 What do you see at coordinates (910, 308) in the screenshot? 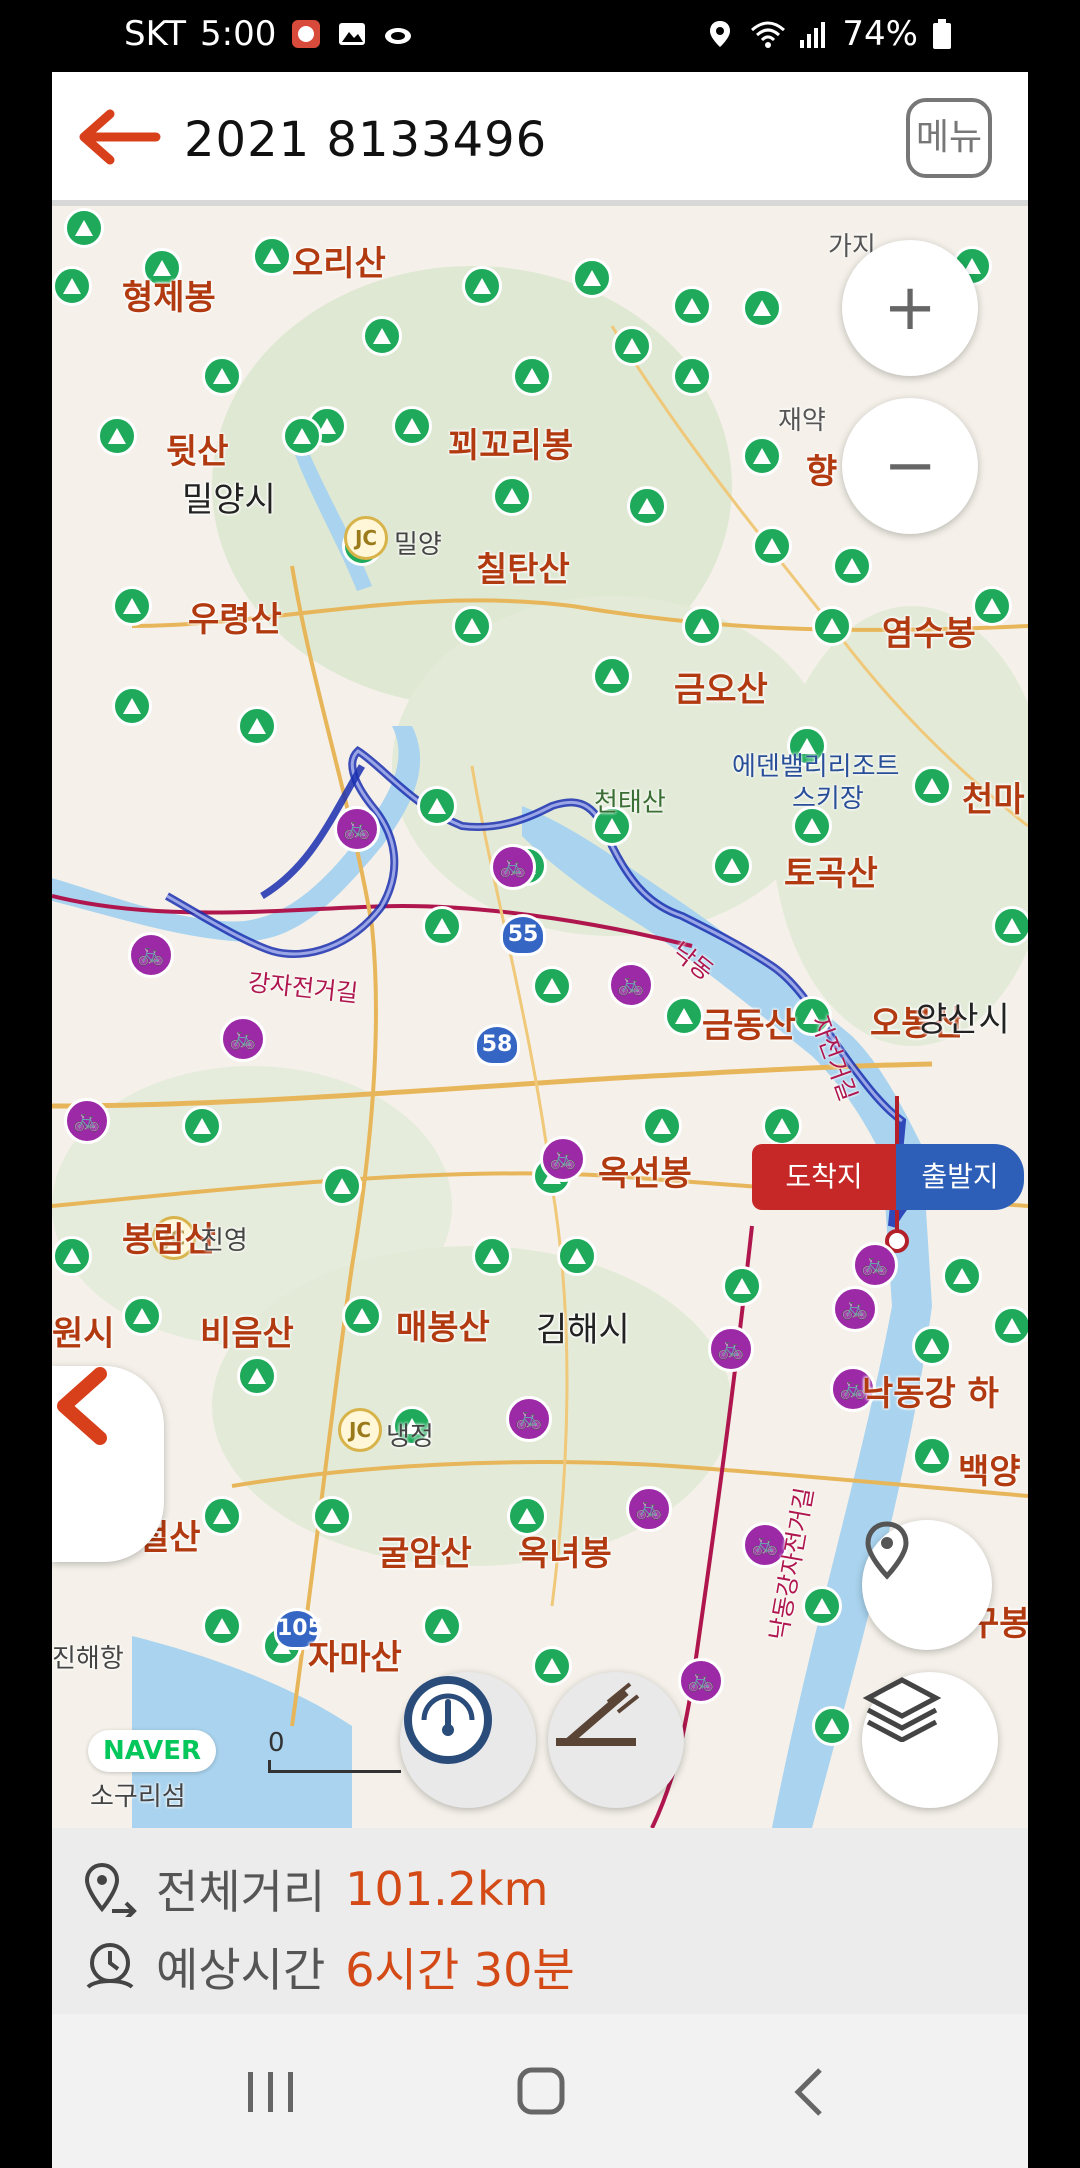
I see `zoom-in-button: +` at bounding box center [910, 308].